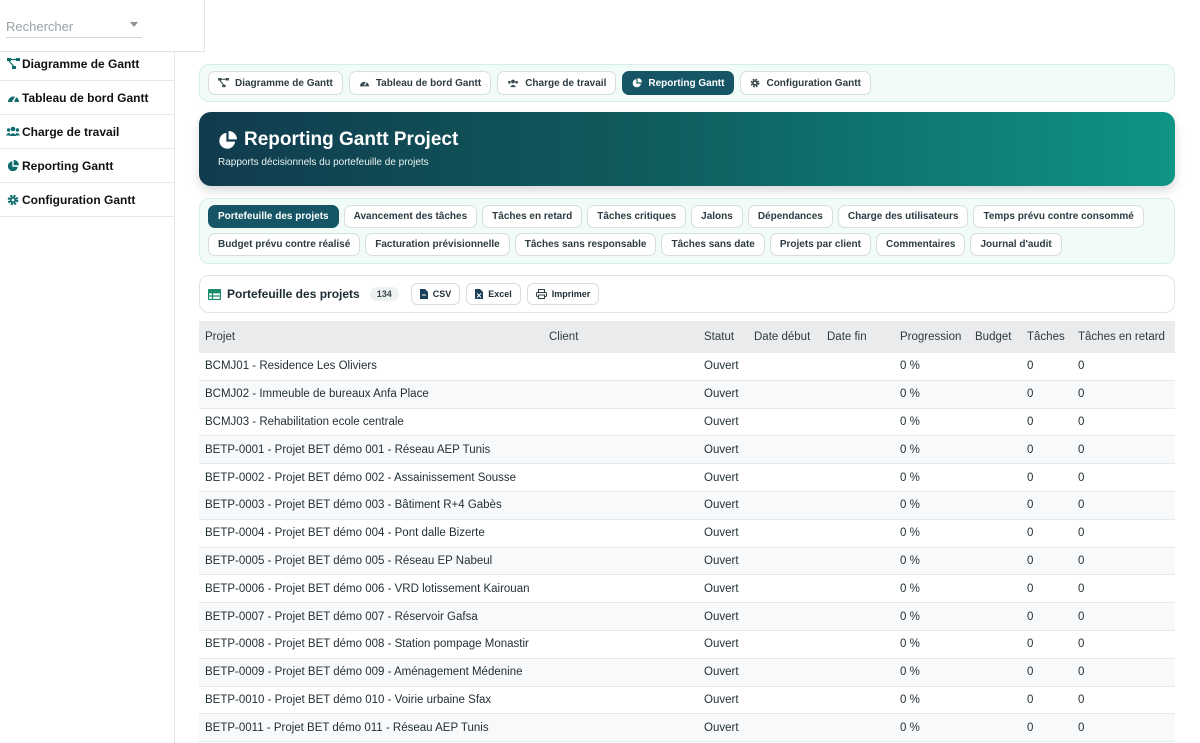  What do you see at coordinates (784, 337) in the screenshot?
I see `column-header-date-debut: Date début` at bounding box center [784, 337].